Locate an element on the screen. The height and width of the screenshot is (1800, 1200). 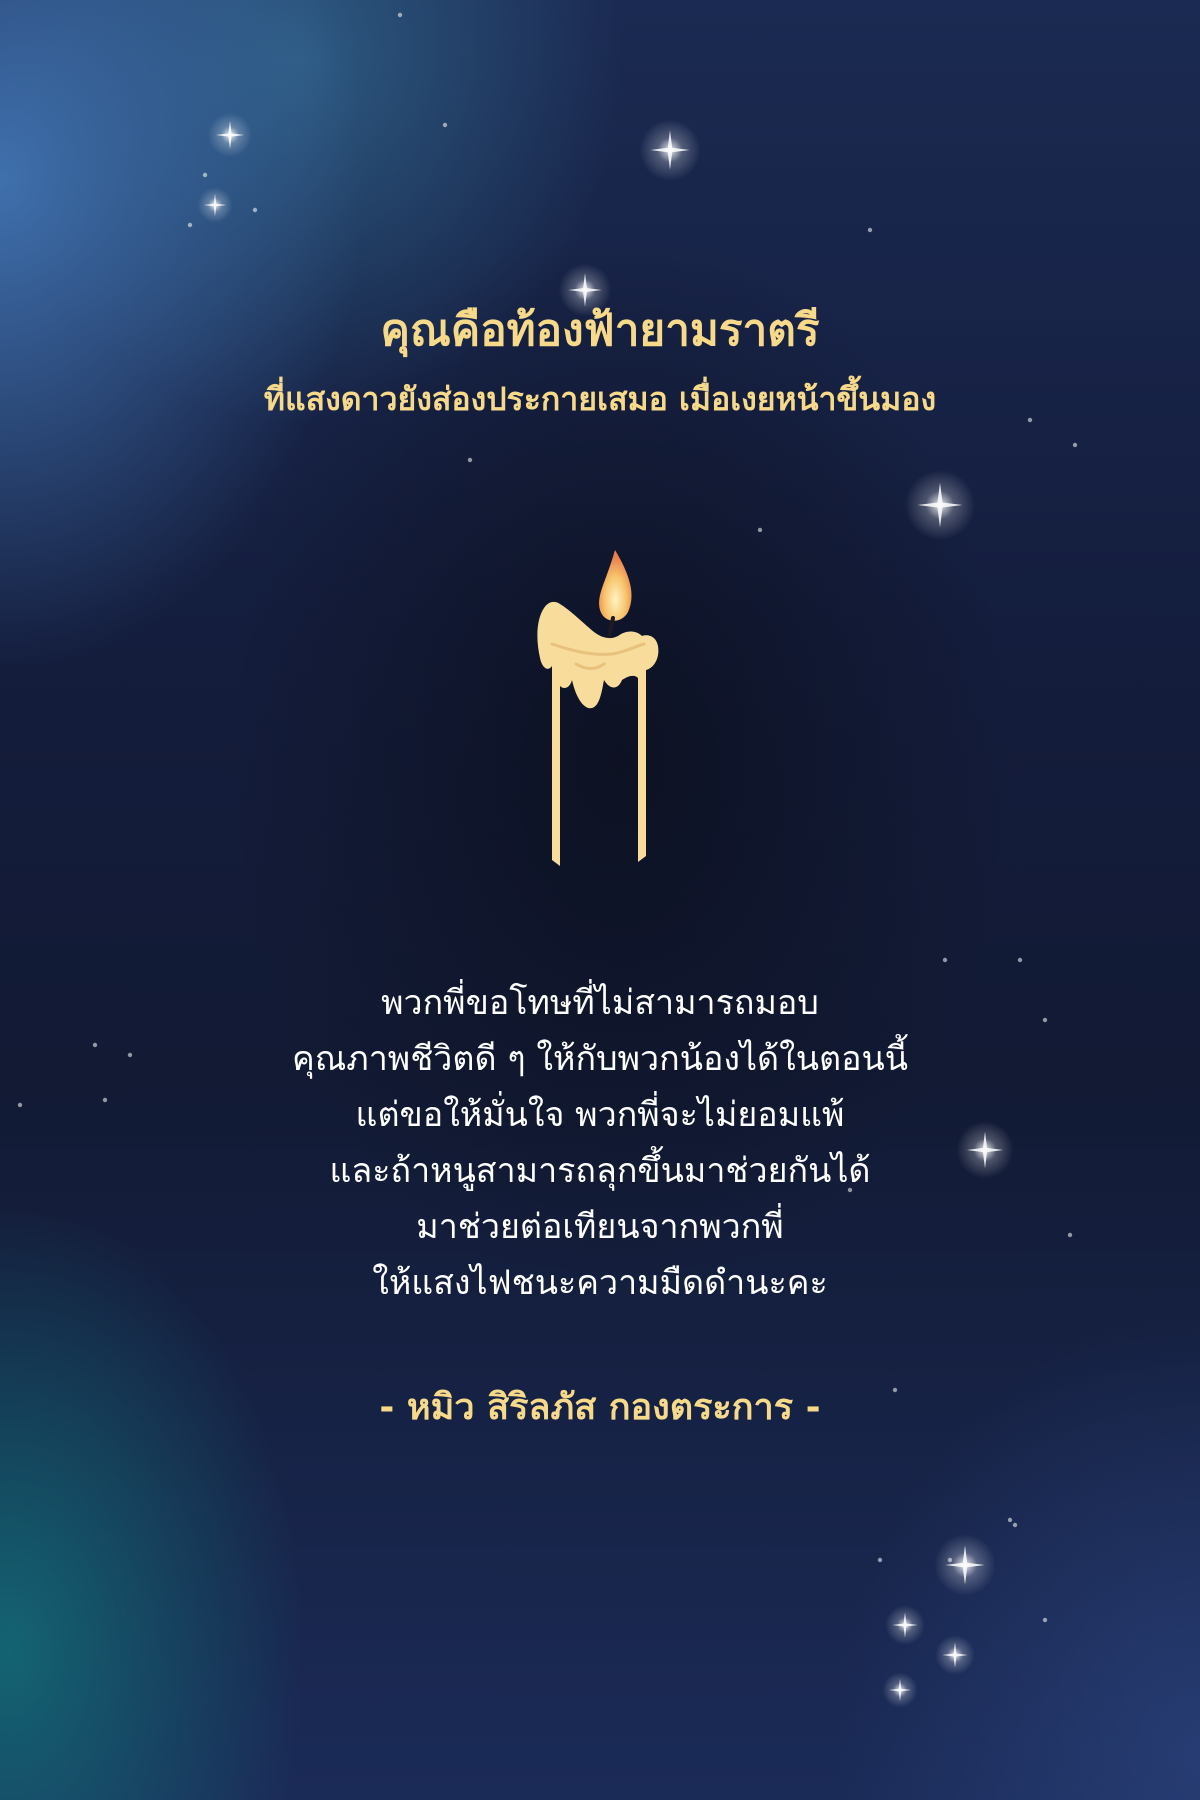
message-line: คุณภาพชีวิตดี ๆ ให้กับพวกน้องได้ในตอนนี้ is located at coordinates (600, 1059).